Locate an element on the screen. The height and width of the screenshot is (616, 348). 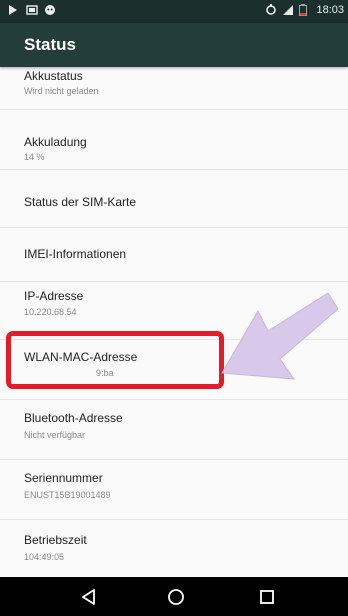
back-triangle-icon is located at coordinates (89, 597).